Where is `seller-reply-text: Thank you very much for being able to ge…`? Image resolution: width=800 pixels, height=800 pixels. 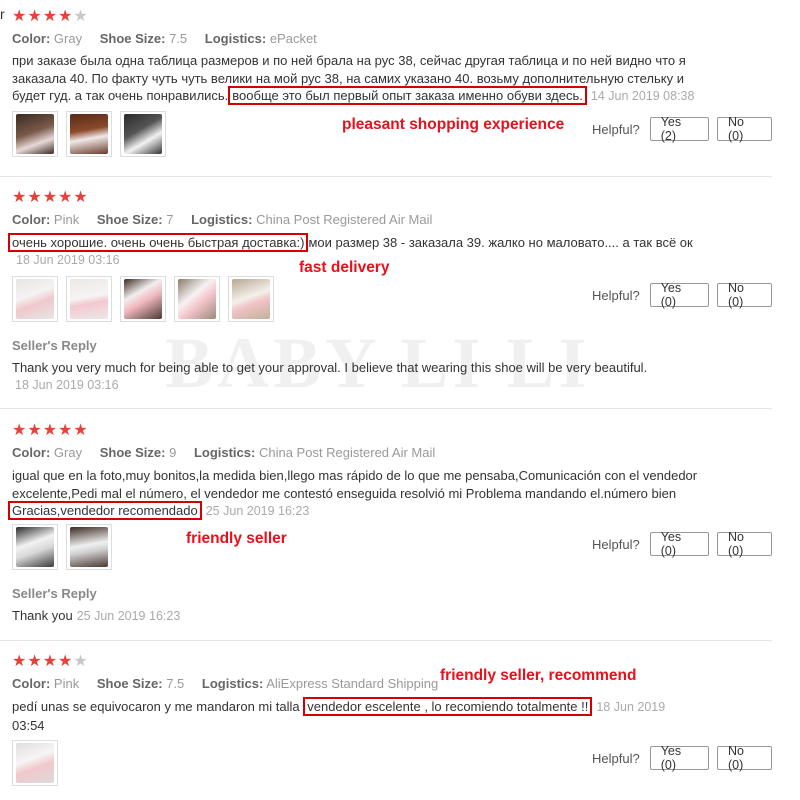
seller-reply-text: Thank you very much for being able to ge… is located at coordinates (330, 367).